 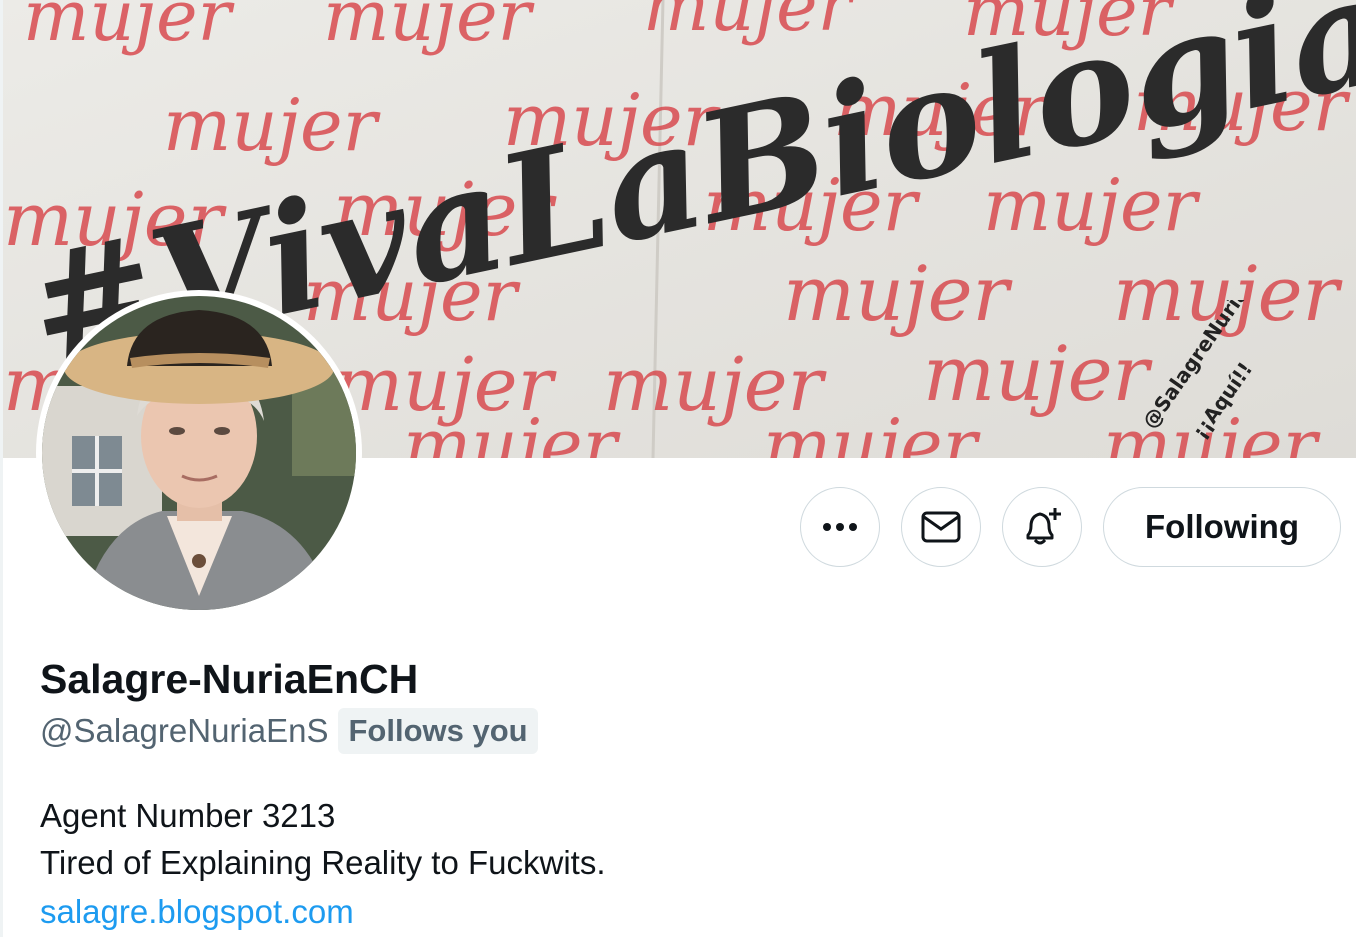 I want to click on bio-line: Agent Number 3213, so click(x=188, y=815).